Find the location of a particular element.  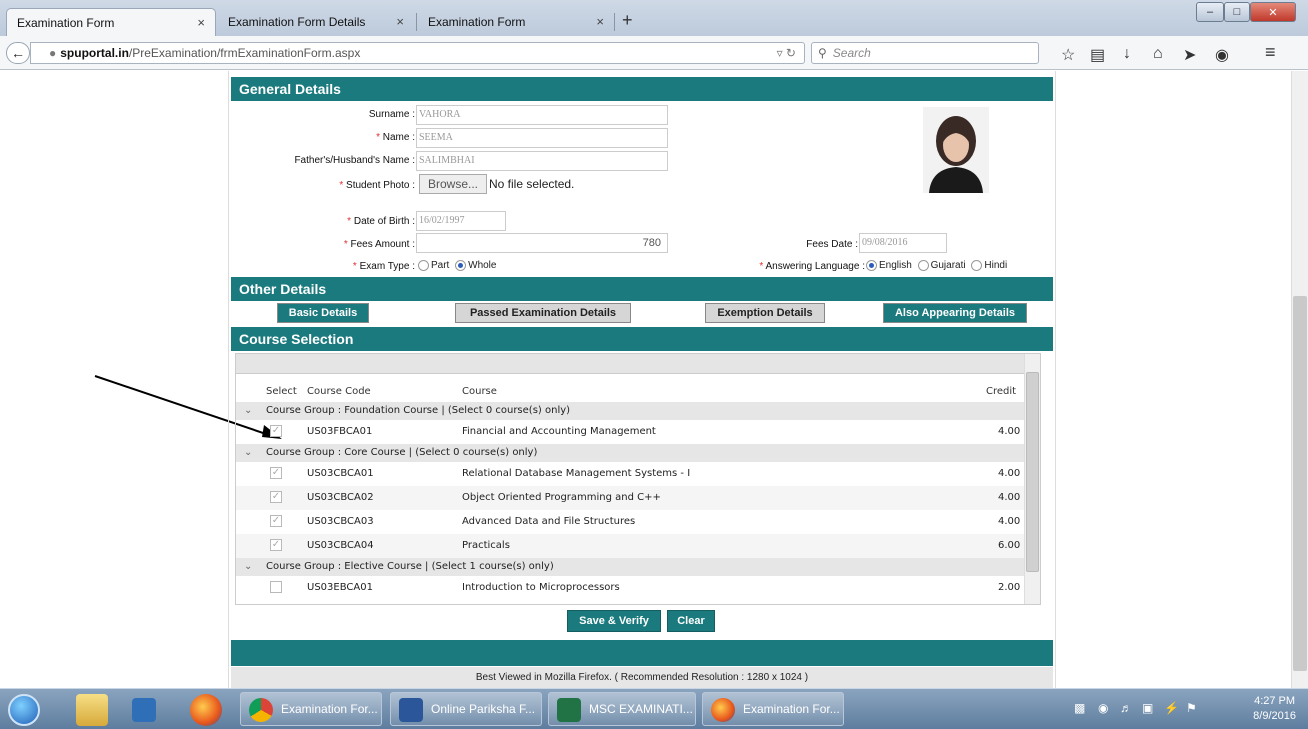

send-icon: ➤ is located at coordinates (1189, 55).